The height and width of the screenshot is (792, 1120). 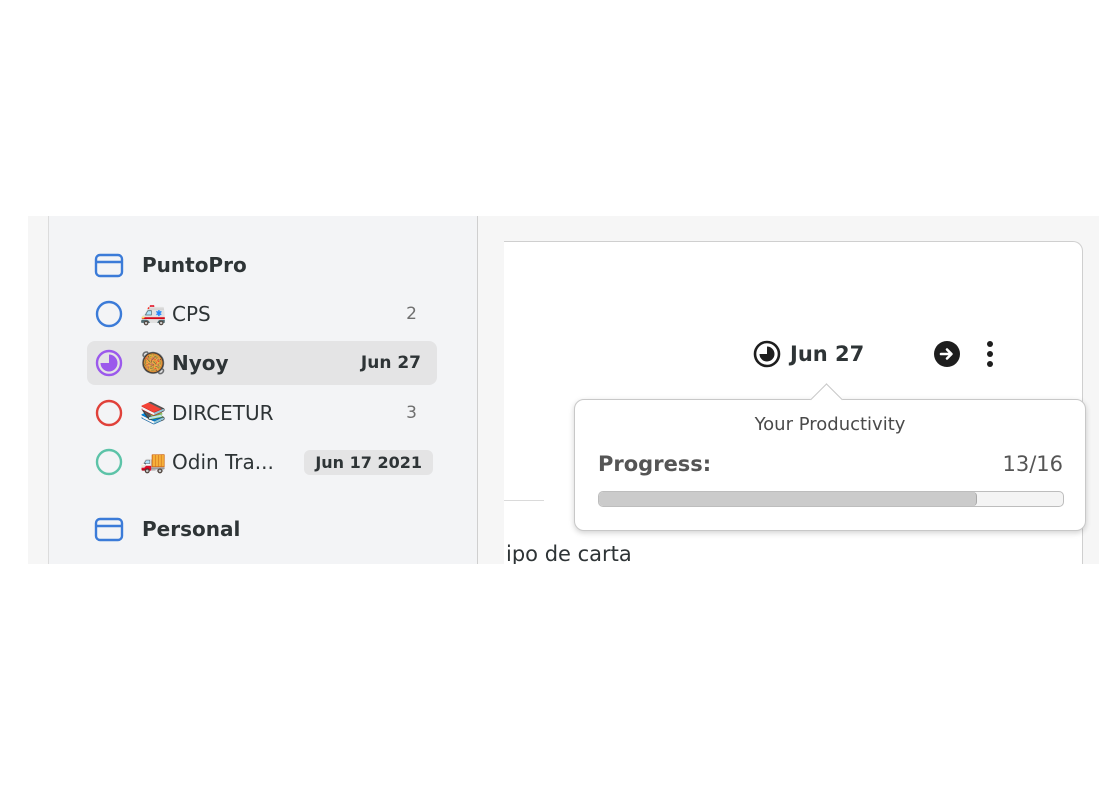 I want to click on productivity-popover: Your Productivity Progress: 13/16, so click(x=830, y=457).